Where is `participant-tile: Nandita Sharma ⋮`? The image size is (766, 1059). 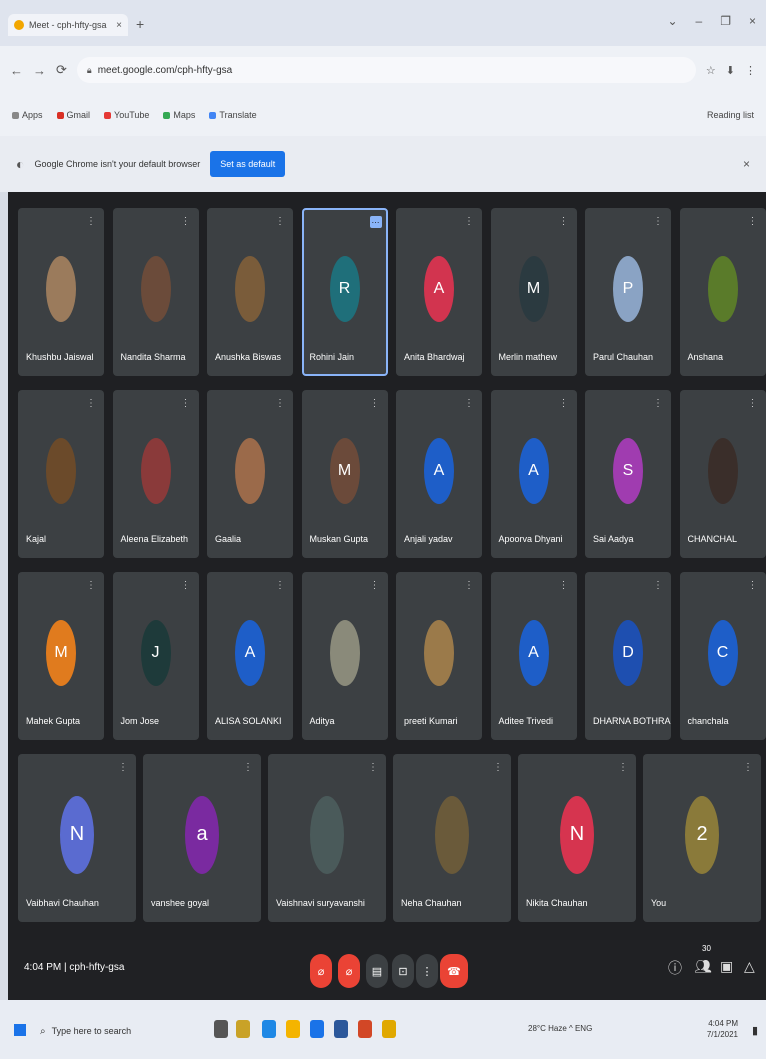
participant-tile: Nandita Sharma ⋮ is located at coordinates (155, 292).